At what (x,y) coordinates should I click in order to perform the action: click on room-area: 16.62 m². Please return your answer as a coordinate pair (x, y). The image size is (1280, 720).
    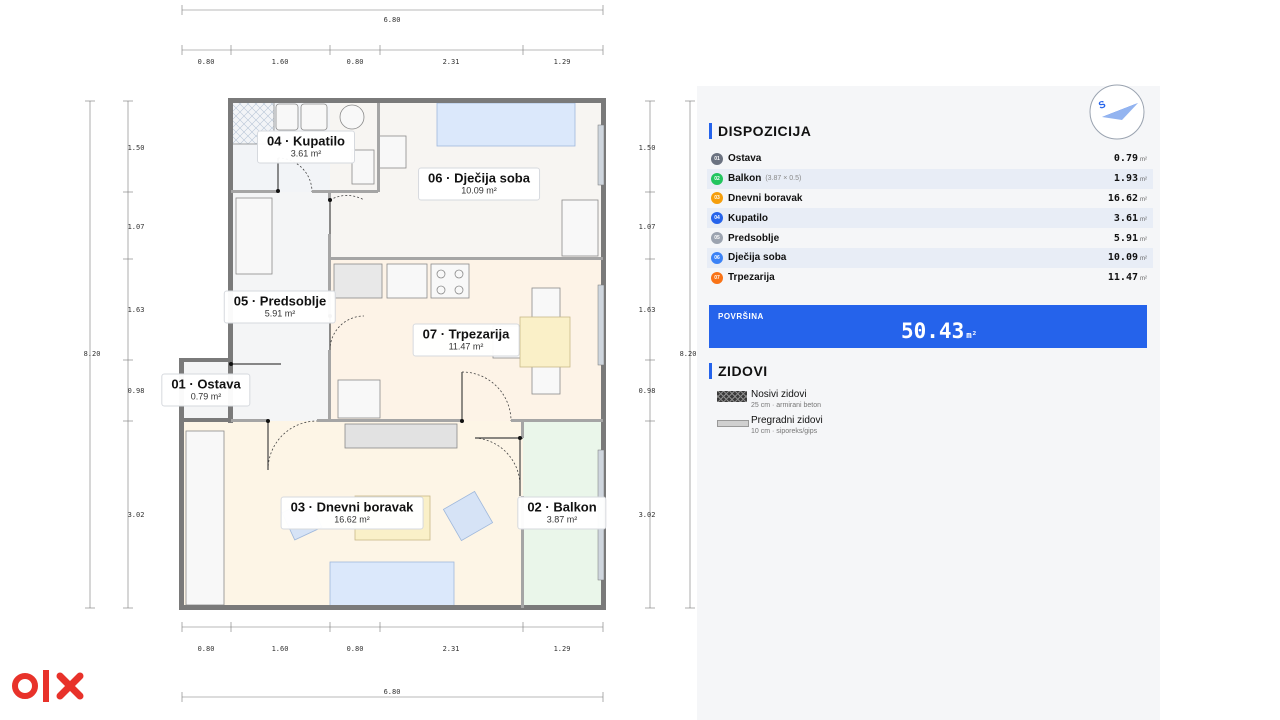
    Looking at the image, I should click on (352, 519).